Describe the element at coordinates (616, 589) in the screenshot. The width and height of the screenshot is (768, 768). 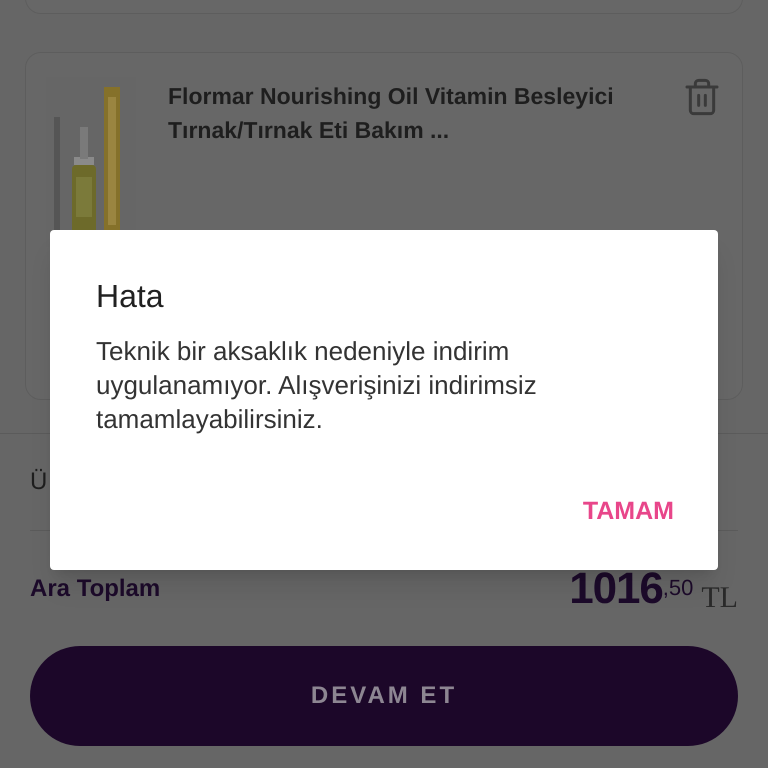
I see `subtotal-amount: 1016` at that location.